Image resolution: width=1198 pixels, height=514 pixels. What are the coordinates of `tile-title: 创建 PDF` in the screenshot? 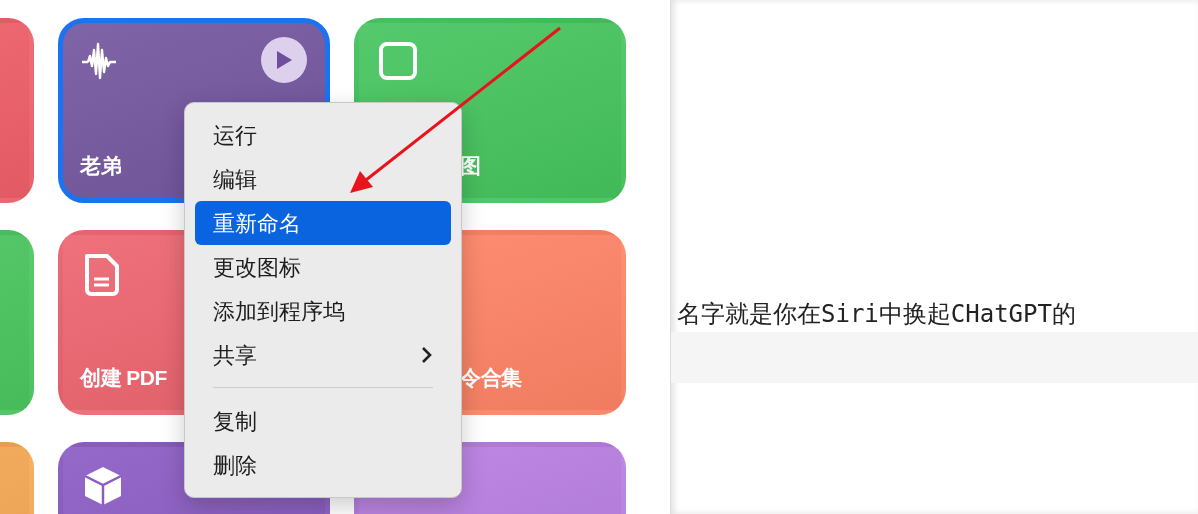 It's located at (123, 377).